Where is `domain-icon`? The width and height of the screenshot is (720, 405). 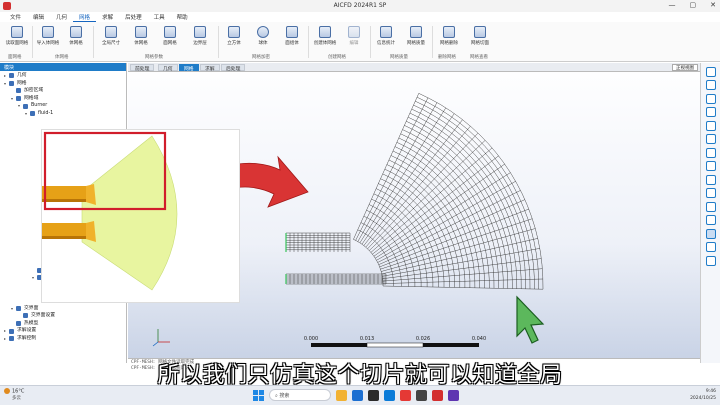
domain-icon is located at coordinates (25, 106).